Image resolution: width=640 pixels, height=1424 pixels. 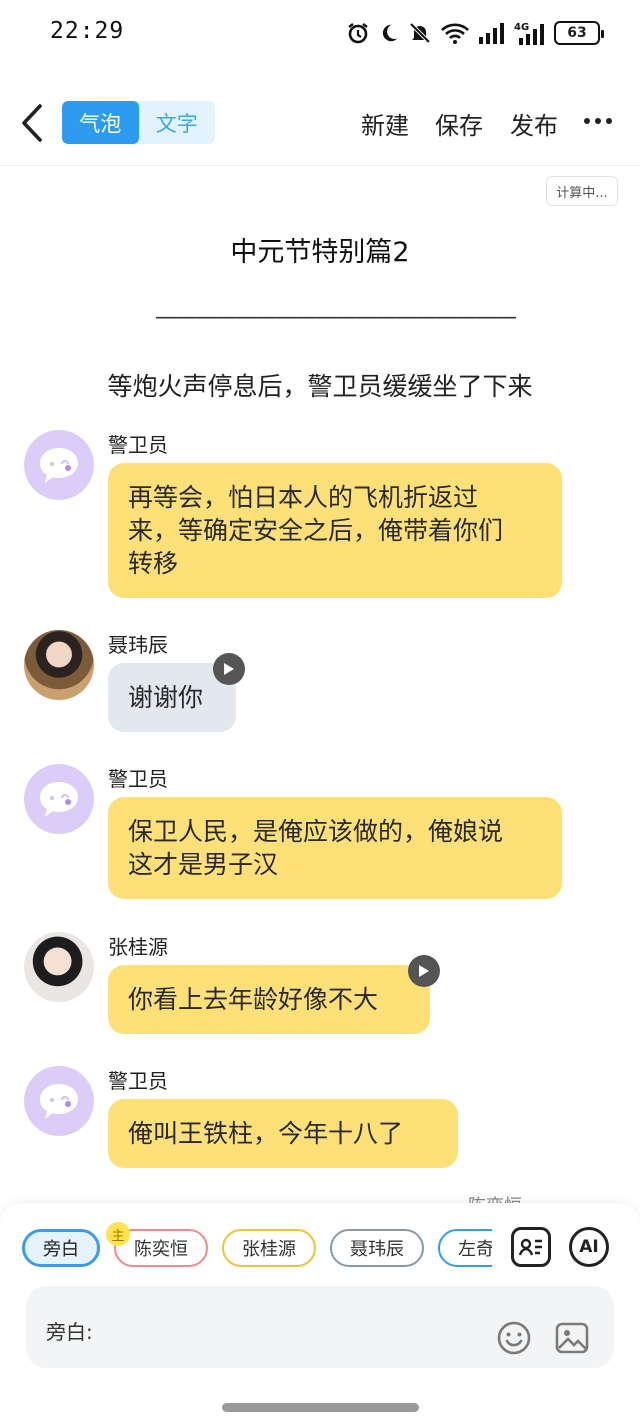 I want to click on image-icon, so click(x=572, y=1338).